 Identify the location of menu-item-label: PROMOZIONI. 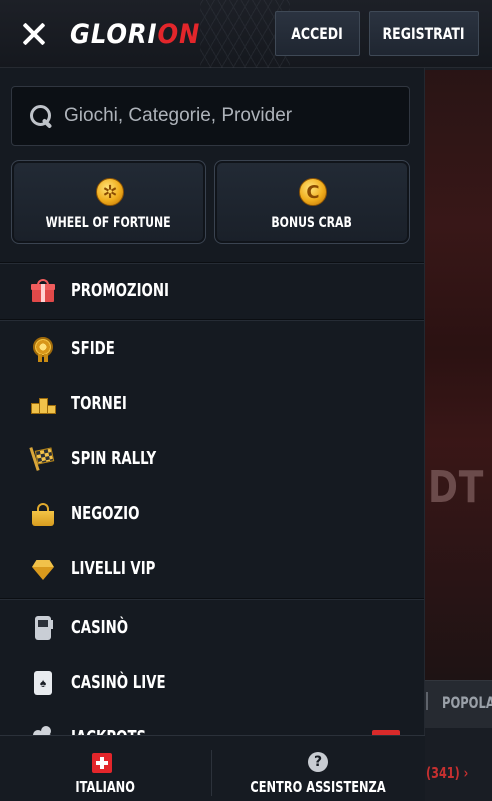
(120, 290).